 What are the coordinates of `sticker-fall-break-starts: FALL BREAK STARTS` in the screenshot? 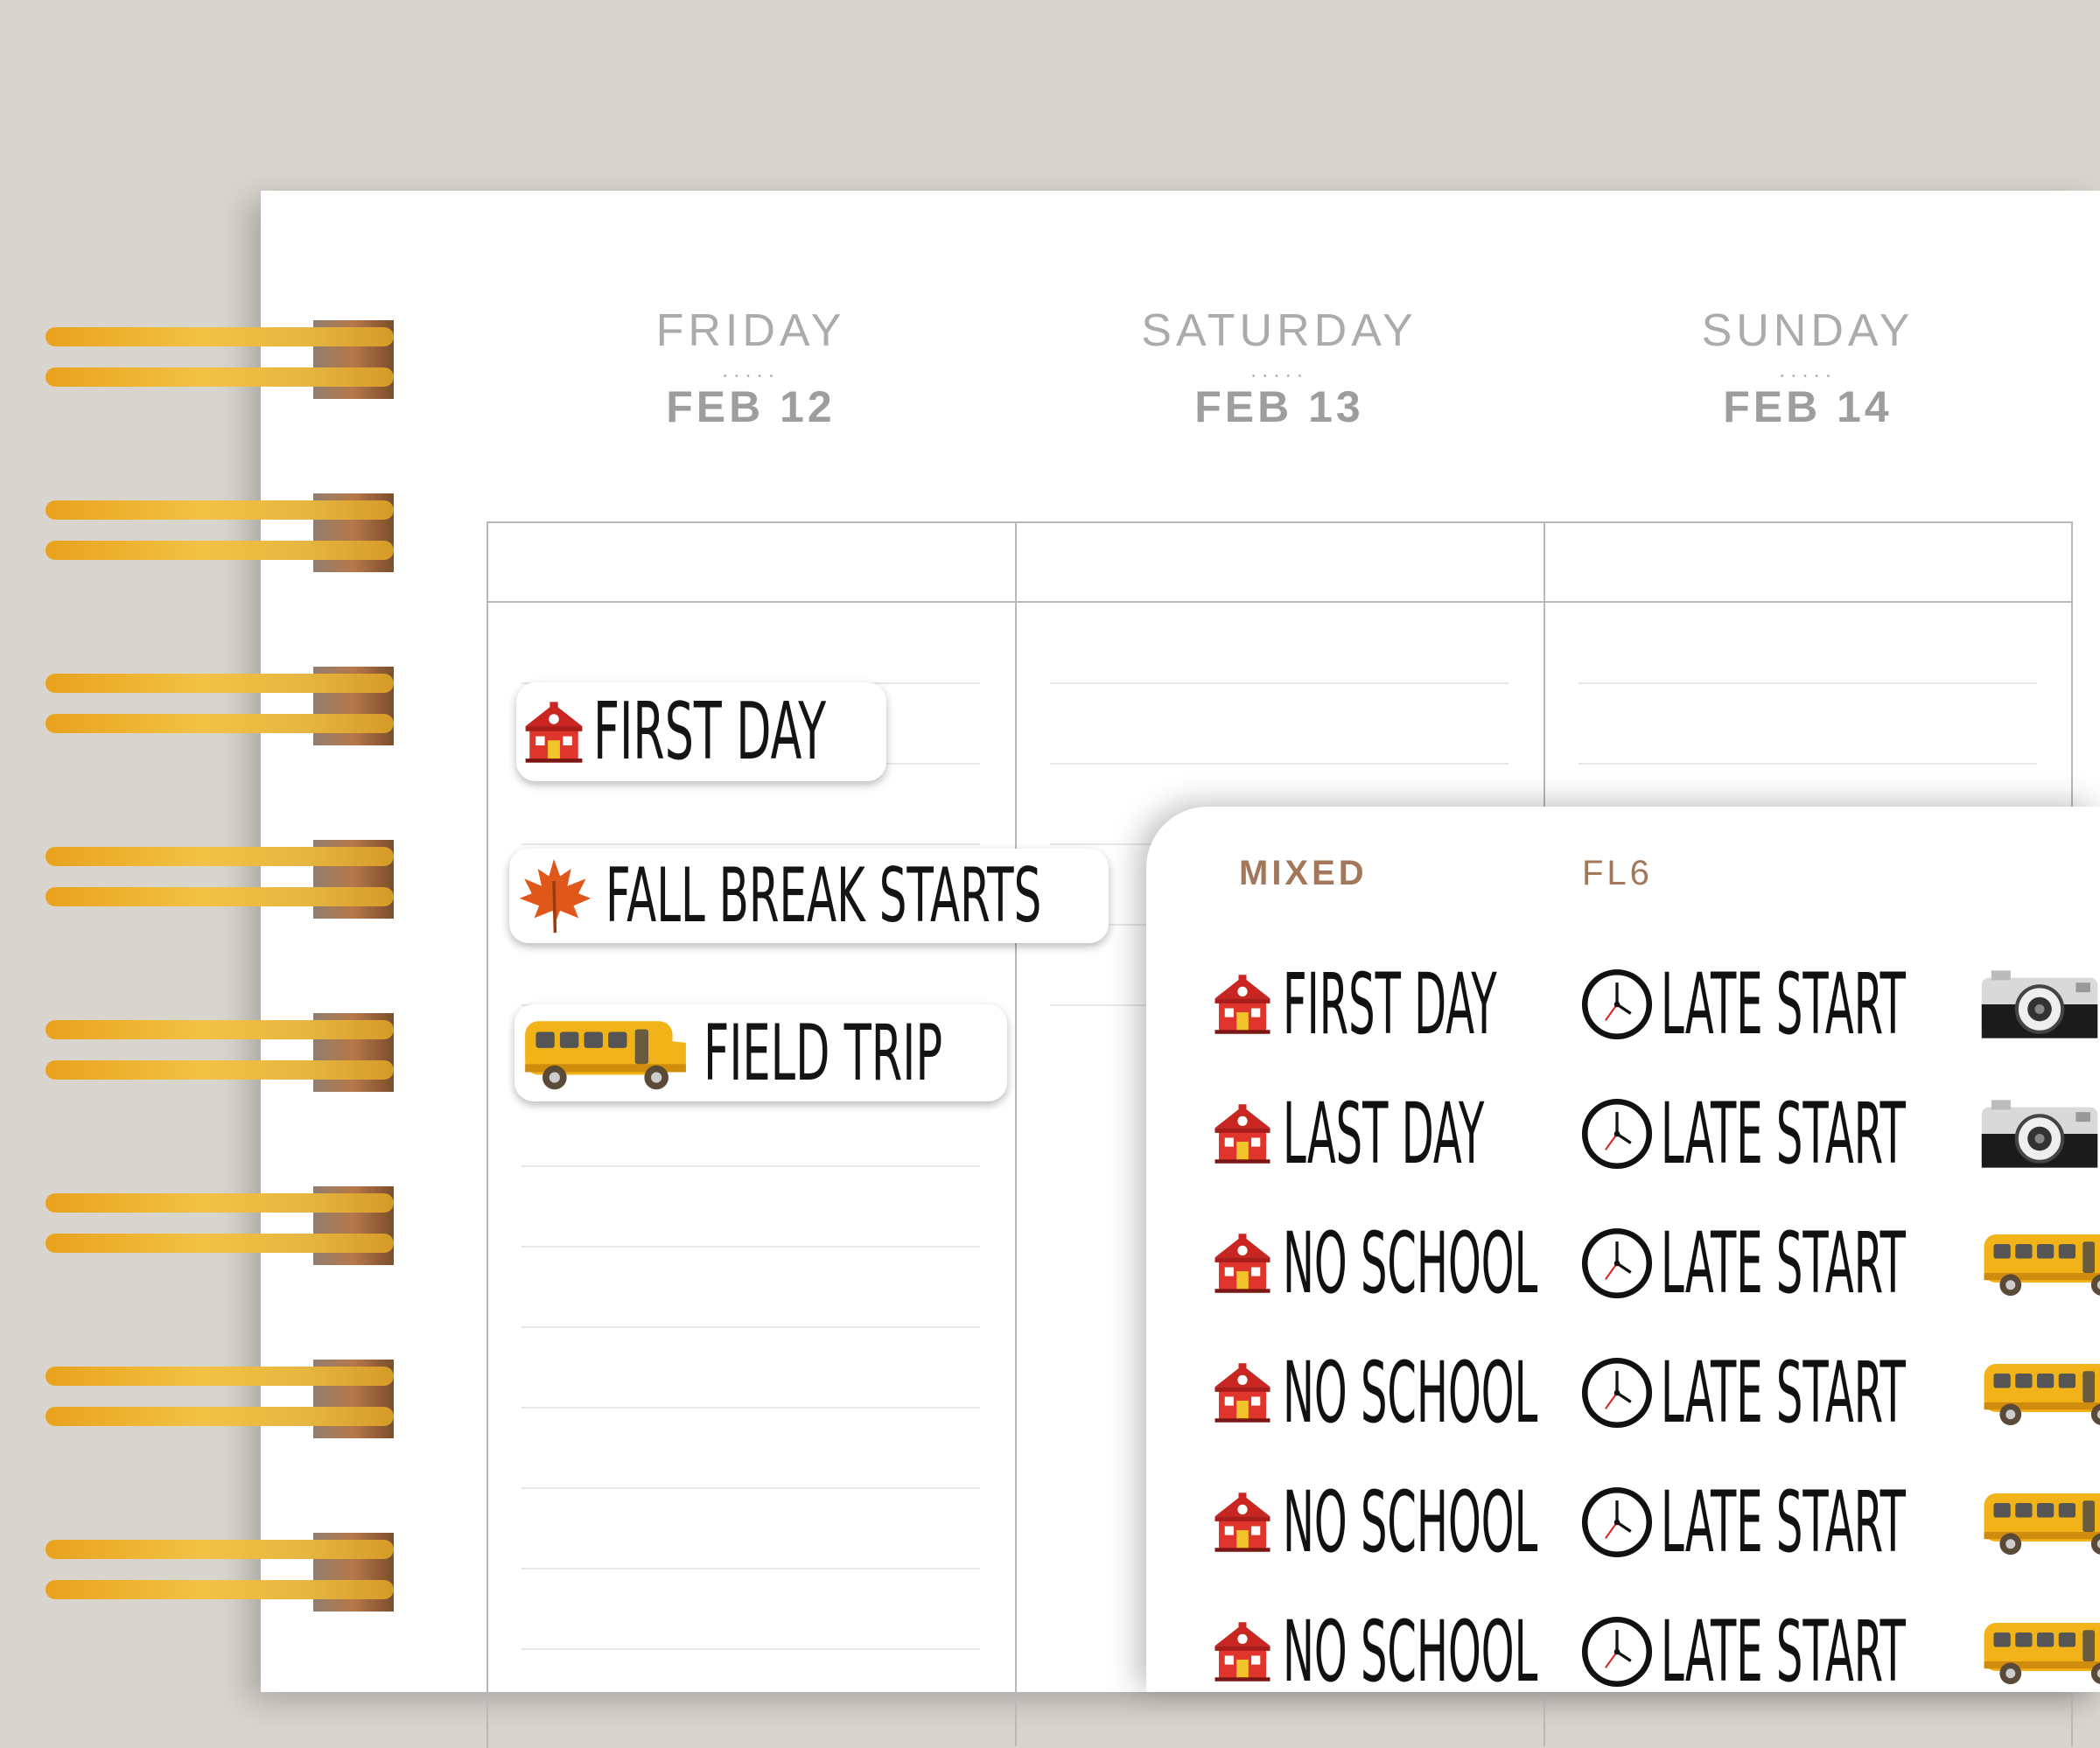 It's located at (809, 896).